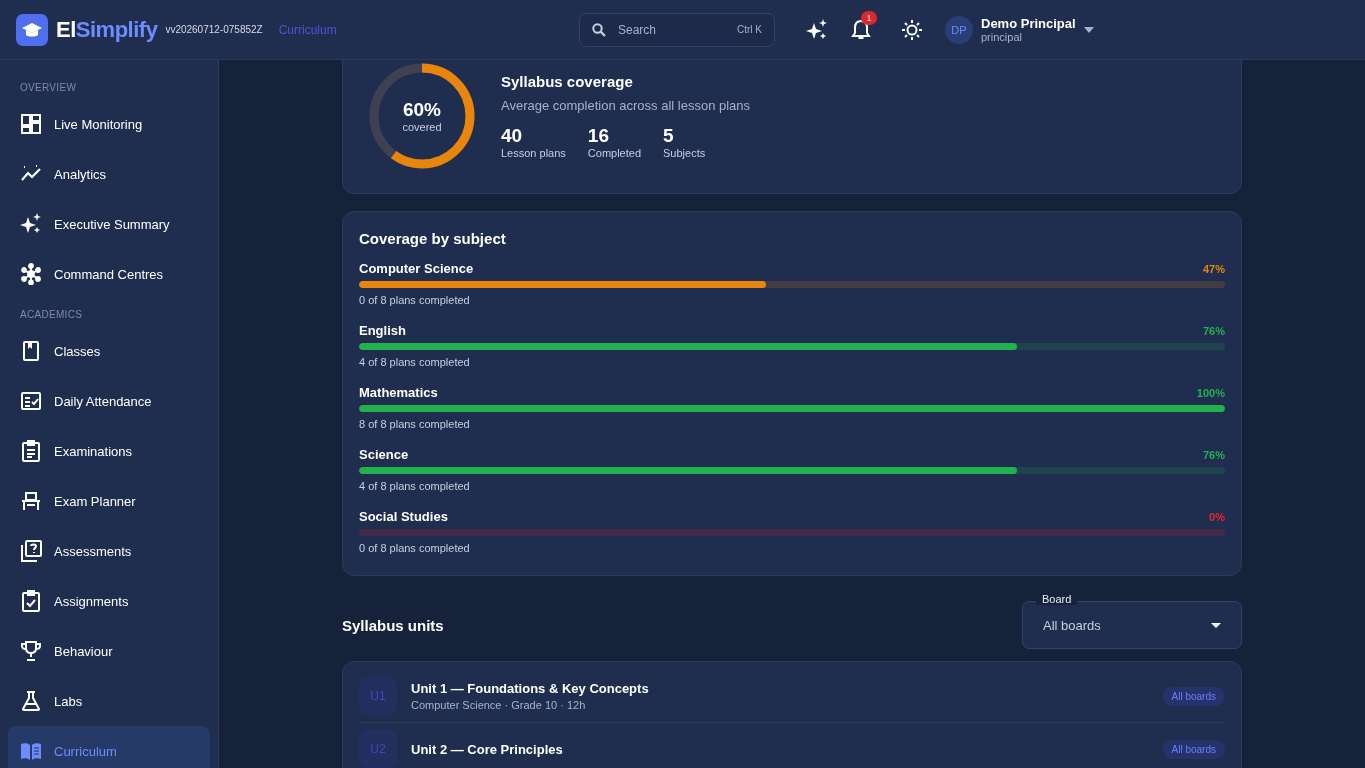  I want to click on subject-percent: 0%, so click(1217, 517).